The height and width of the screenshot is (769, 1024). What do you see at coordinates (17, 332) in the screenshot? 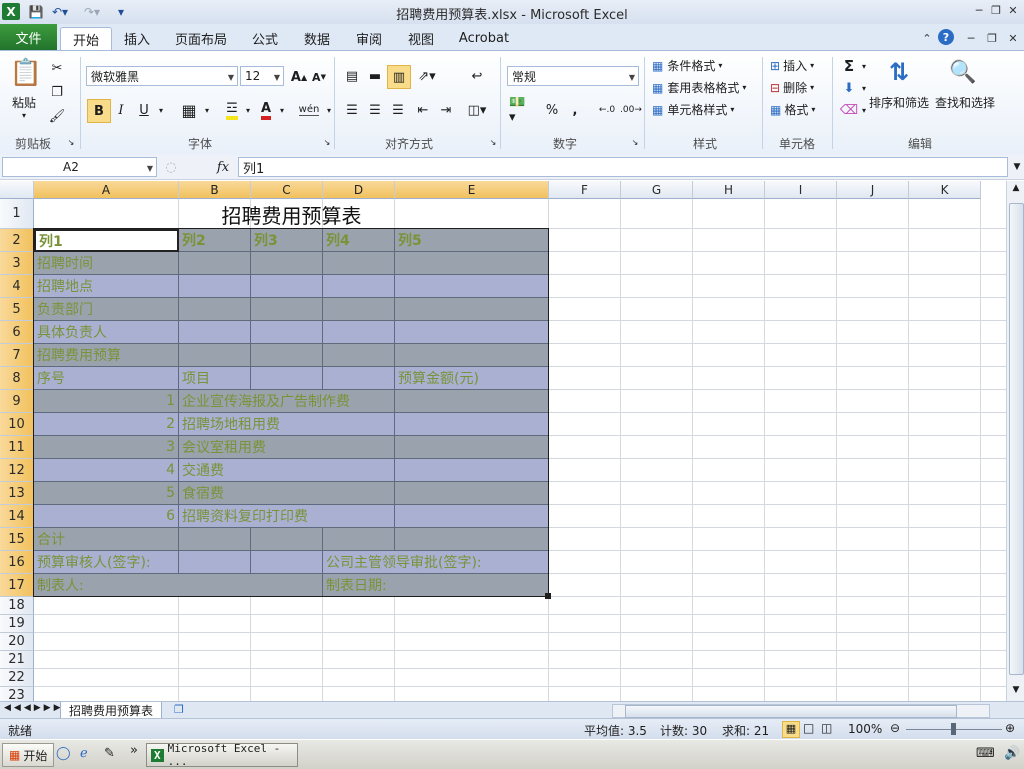
I see `row-header-6: 6` at bounding box center [17, 332].